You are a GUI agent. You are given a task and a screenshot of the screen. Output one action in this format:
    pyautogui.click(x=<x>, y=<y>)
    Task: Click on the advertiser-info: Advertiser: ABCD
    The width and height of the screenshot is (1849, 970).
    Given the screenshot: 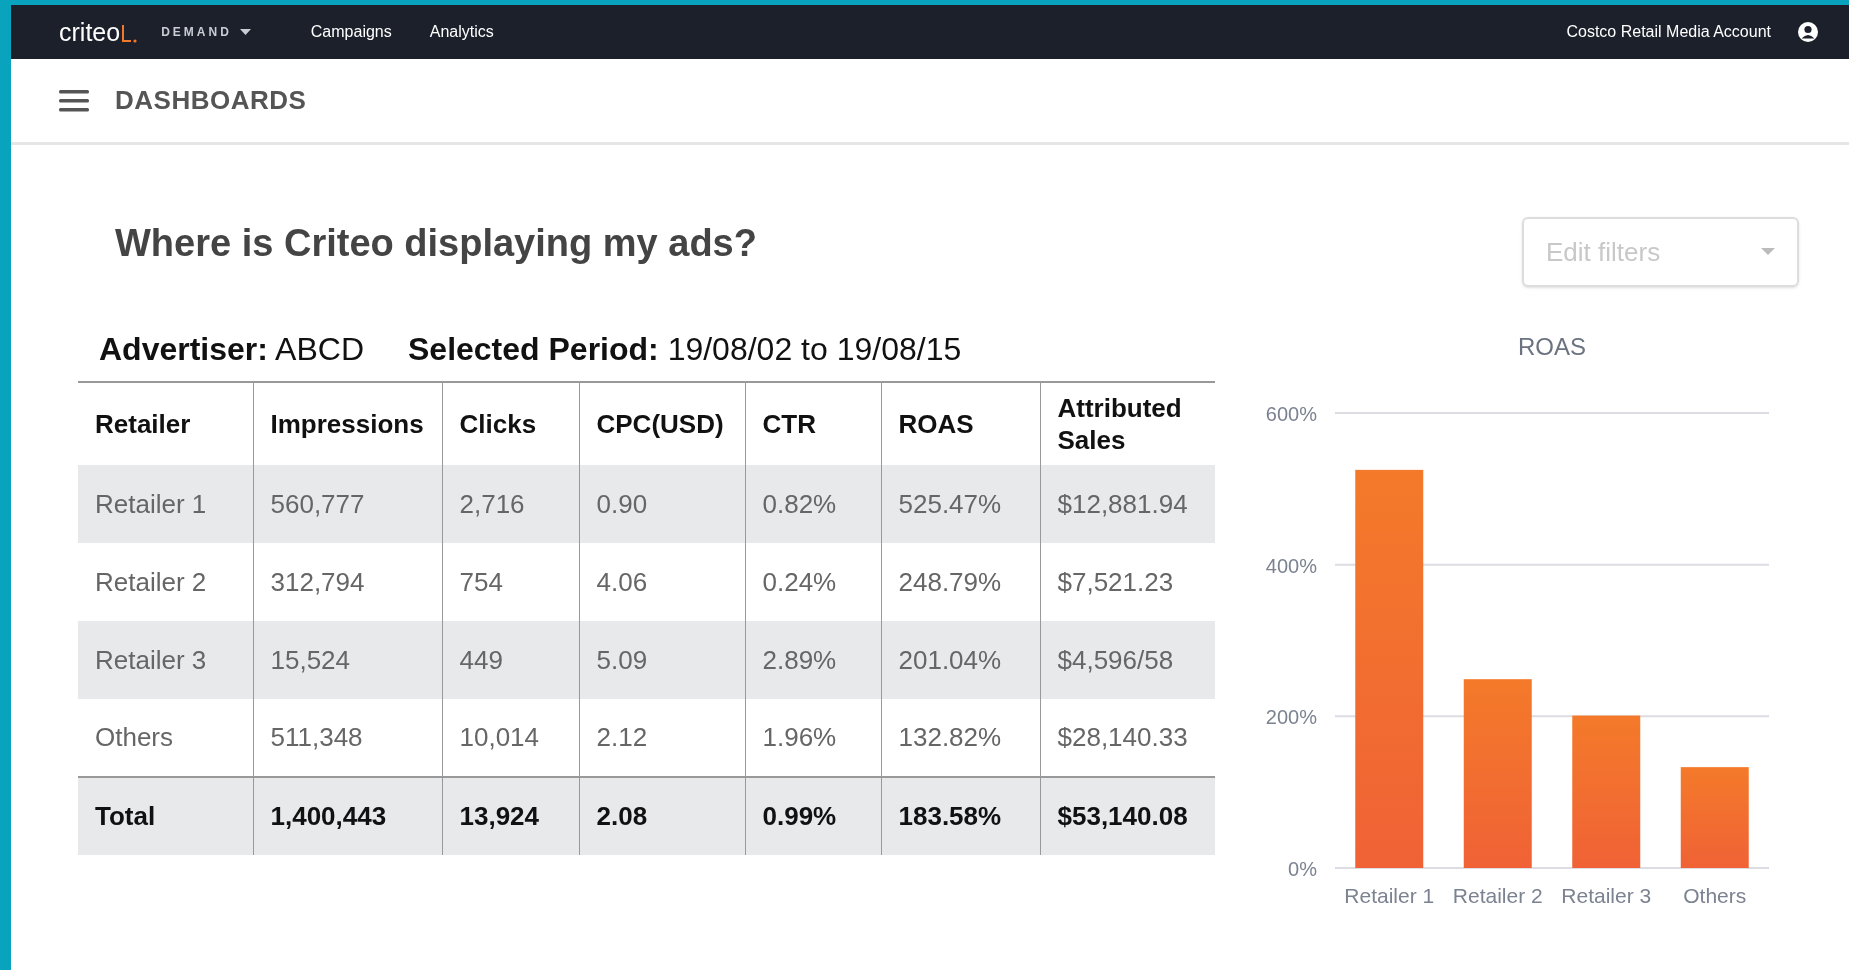 What is the action you would take?
    pyautogui.click(x=231, y=349)
    